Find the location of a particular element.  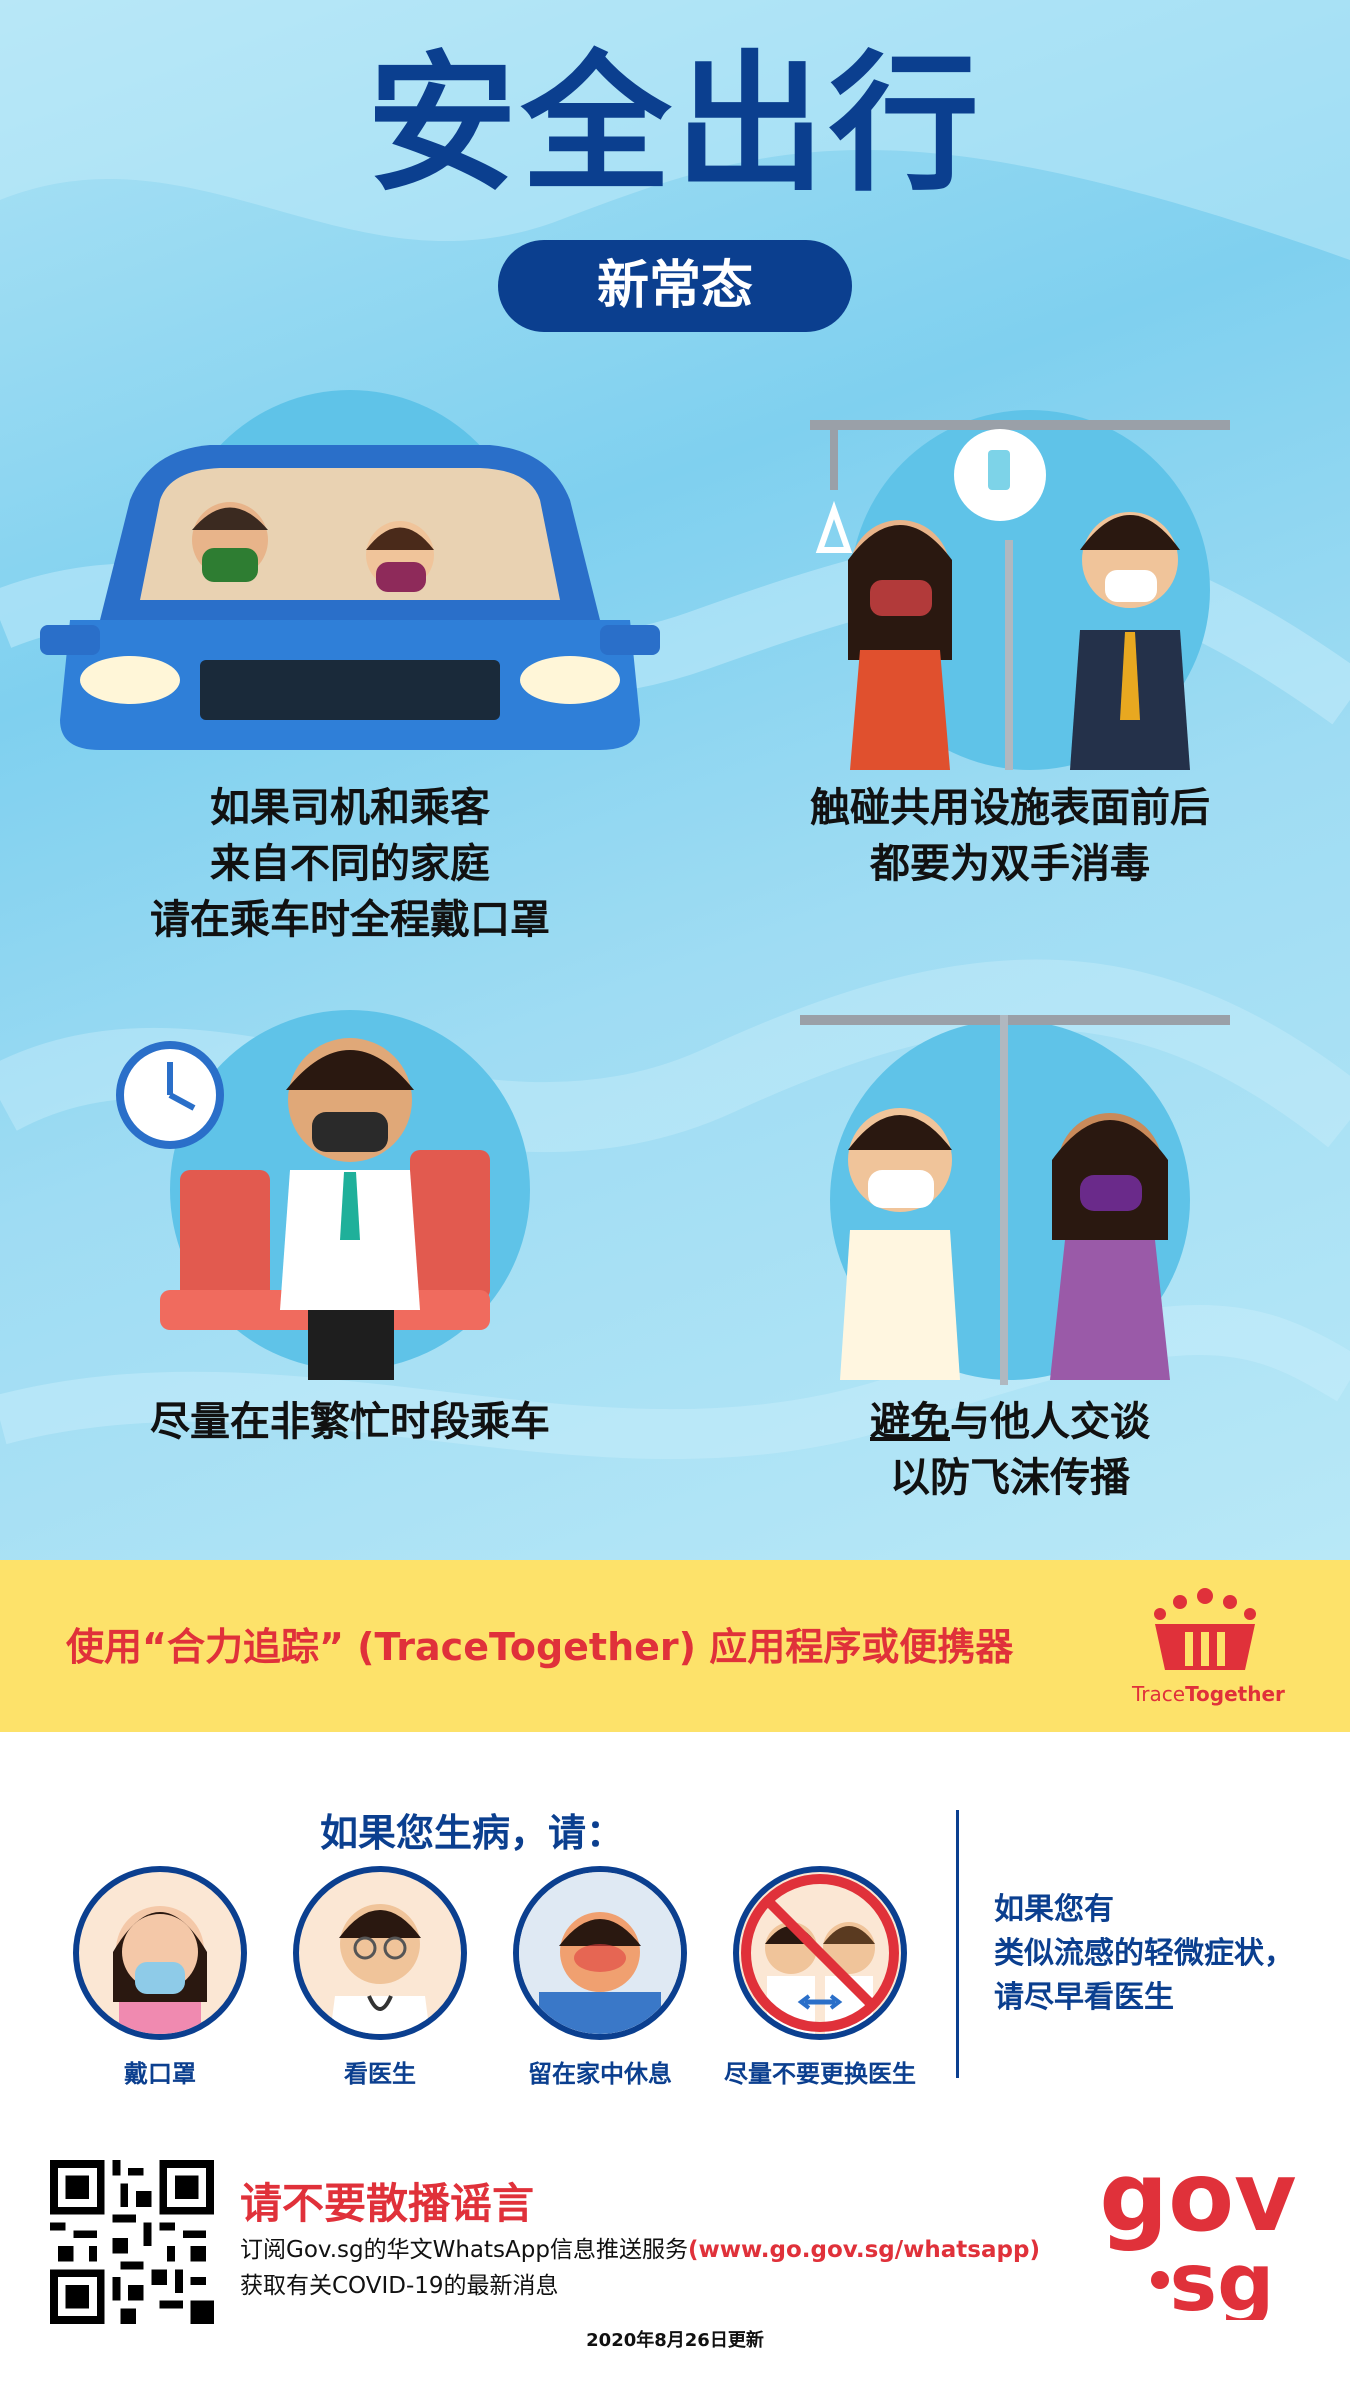

tracetogether-wordmark: TraceTogether is located at coordinates (1208, 1694).